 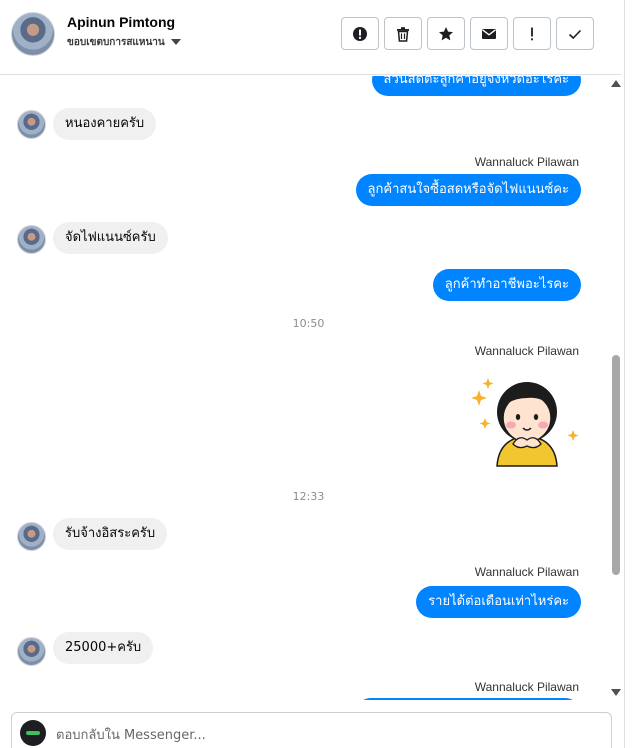 What do you see at coordinates (308, 496) in the screenshot?
I see `timestamp: 12:33` at bounding box center [308, 496].